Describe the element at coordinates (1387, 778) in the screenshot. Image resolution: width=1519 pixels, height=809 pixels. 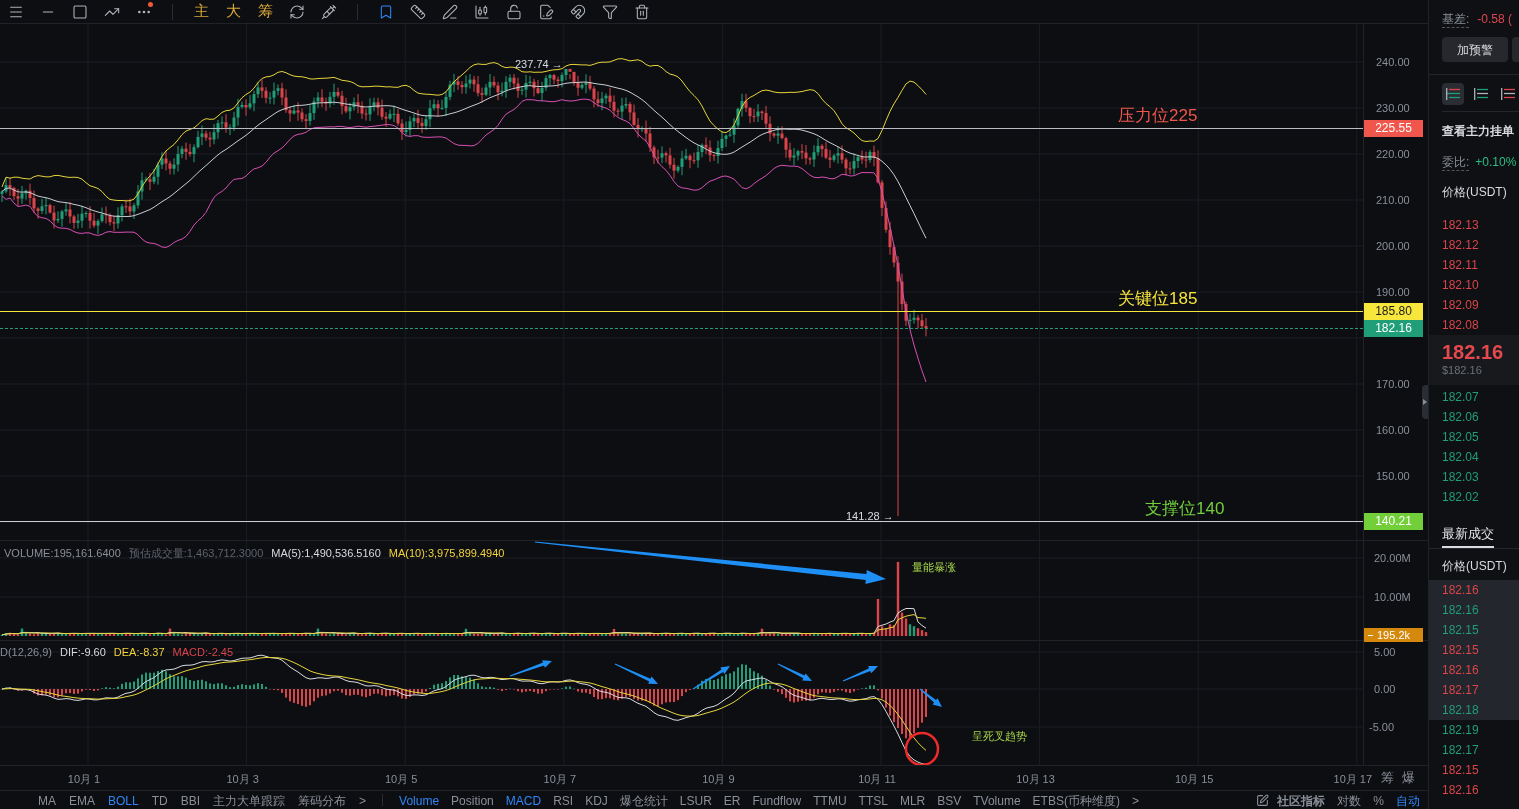
I see `axis-toggle: 筹` at that location.